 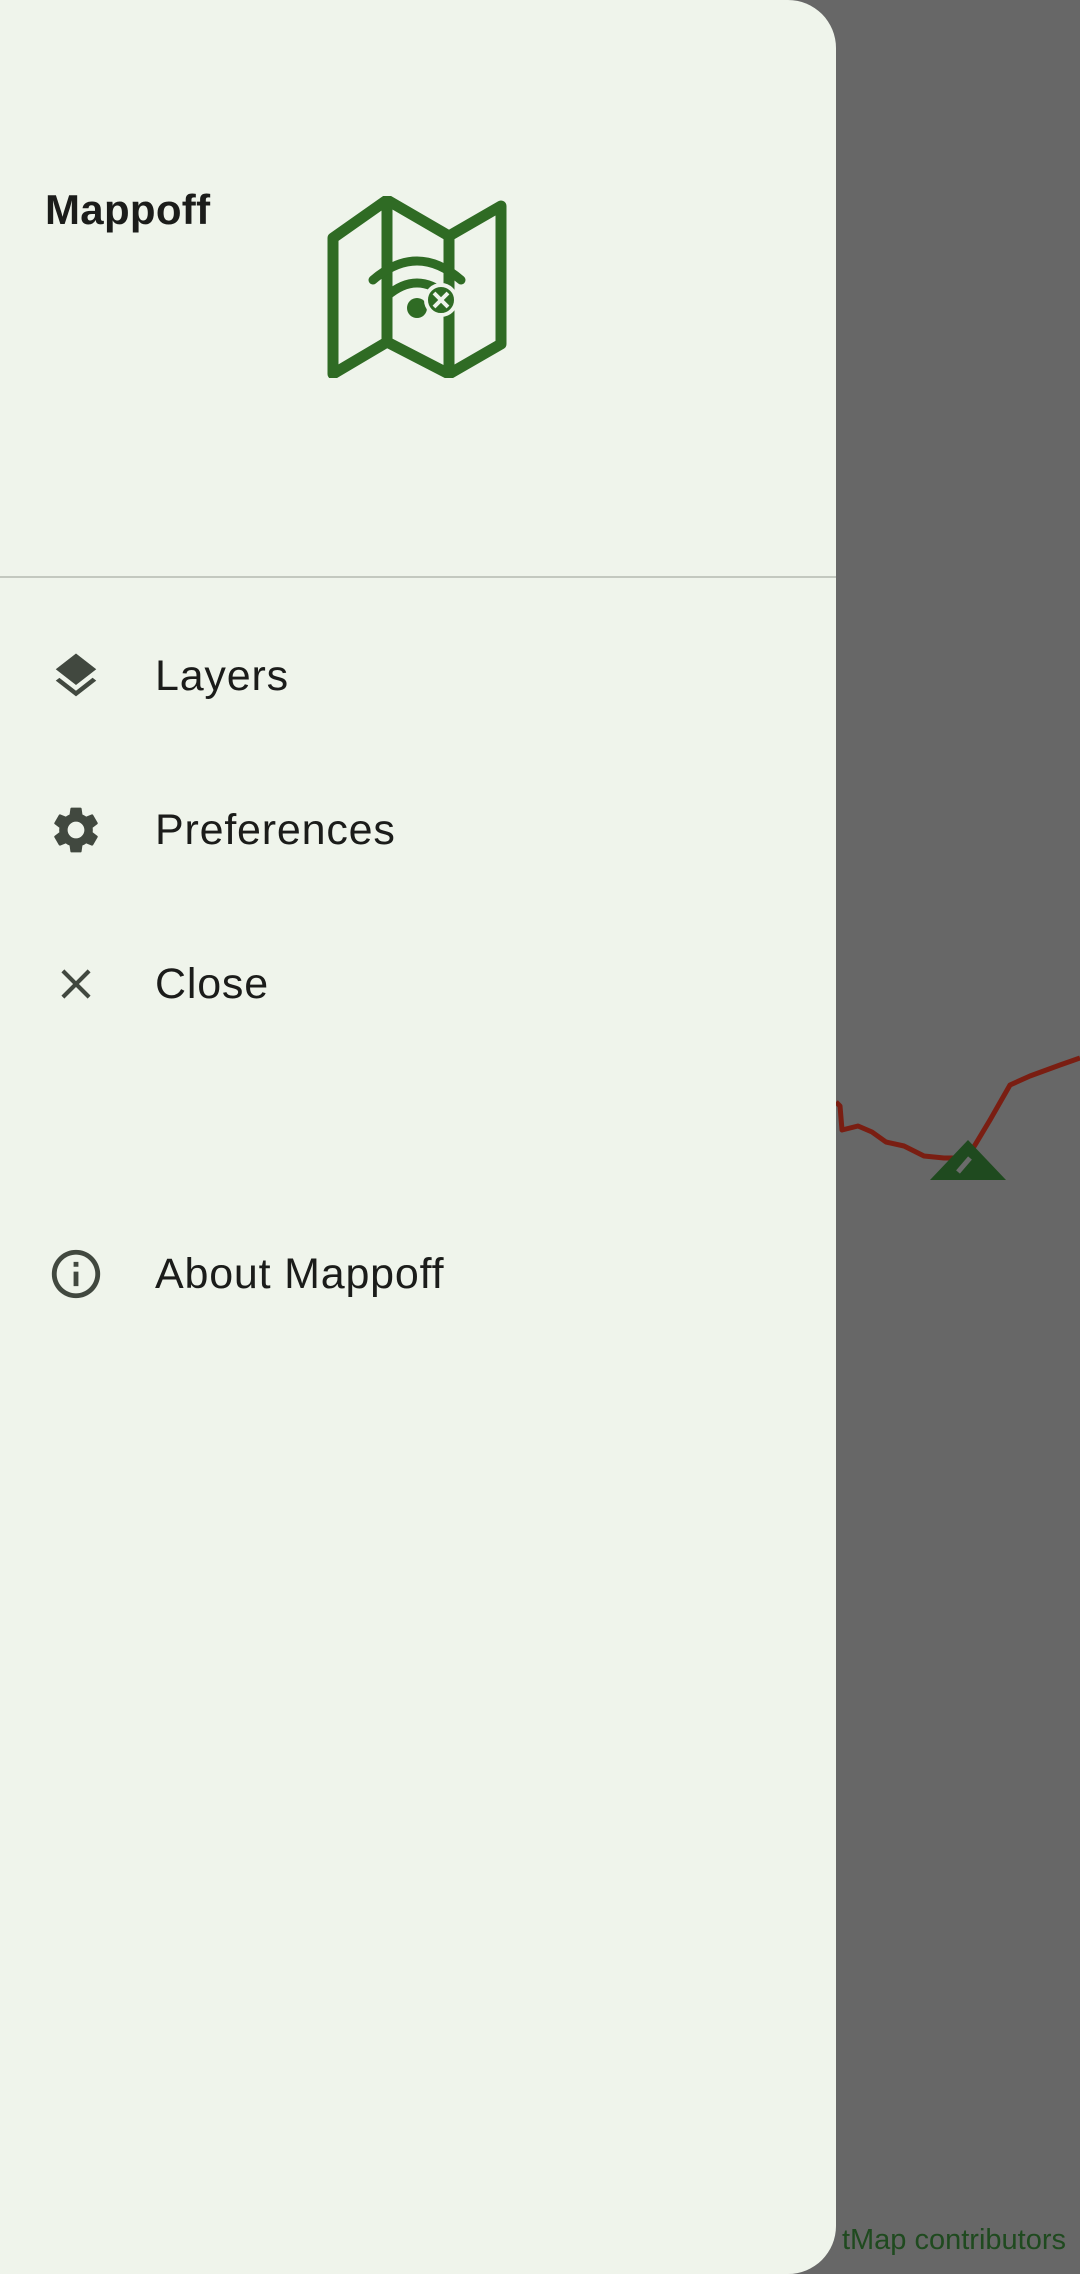 What do you see at coordinates (275, 829) in the screenshot?
I see `drawer-item-label: Preferences` at bounding box center [275, 829].